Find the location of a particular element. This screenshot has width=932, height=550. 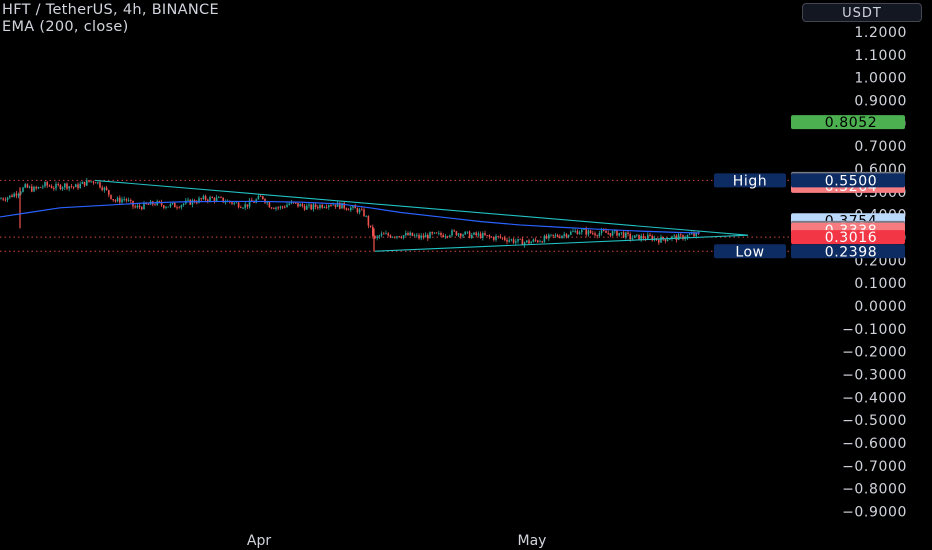

price-tick-label: 0.9000 is located at coordinates (880, 102).